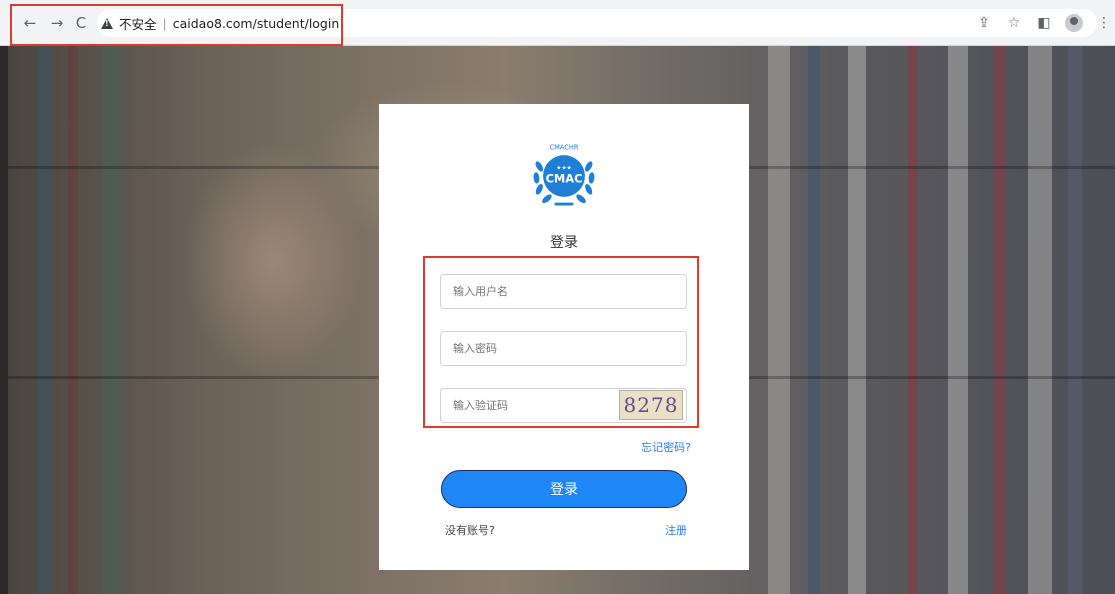  Describe the element at coordinates (1014, 23) in the screenshot. I see `bookmark-star-icon: ☆` at that location.